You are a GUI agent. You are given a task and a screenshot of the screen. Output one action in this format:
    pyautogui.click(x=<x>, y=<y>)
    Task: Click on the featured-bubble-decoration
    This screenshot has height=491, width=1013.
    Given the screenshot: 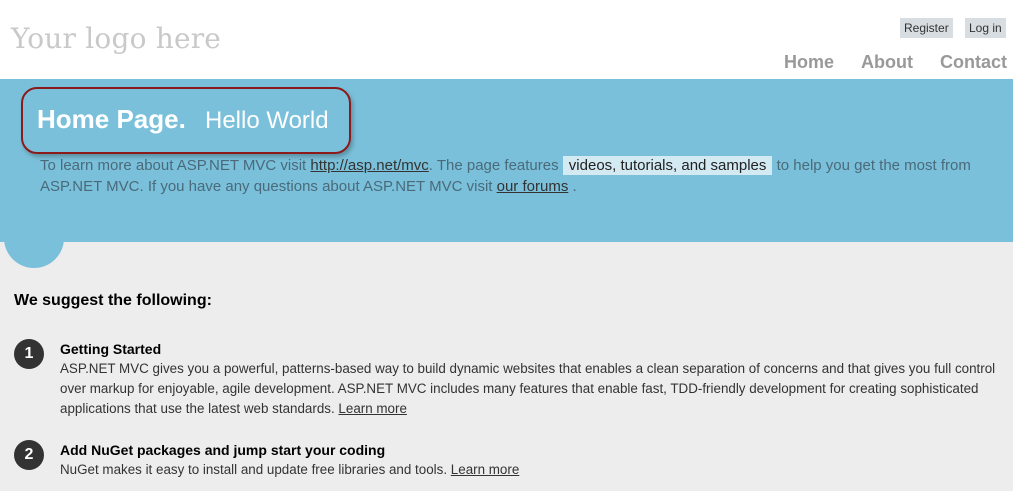 What is the action you would take?
    pyautogui.click(x=34, y=247)
    